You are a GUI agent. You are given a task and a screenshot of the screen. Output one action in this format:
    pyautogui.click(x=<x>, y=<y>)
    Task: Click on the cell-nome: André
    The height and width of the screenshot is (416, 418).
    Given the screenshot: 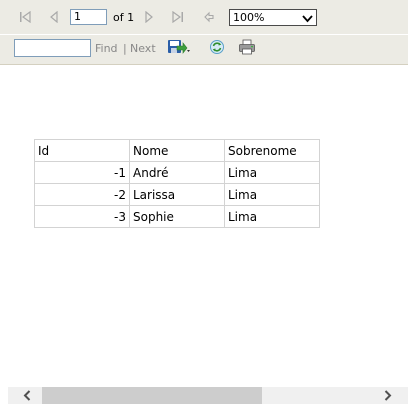 What is the action you would take?
    pyautogui.click(x=177, y=172)
    